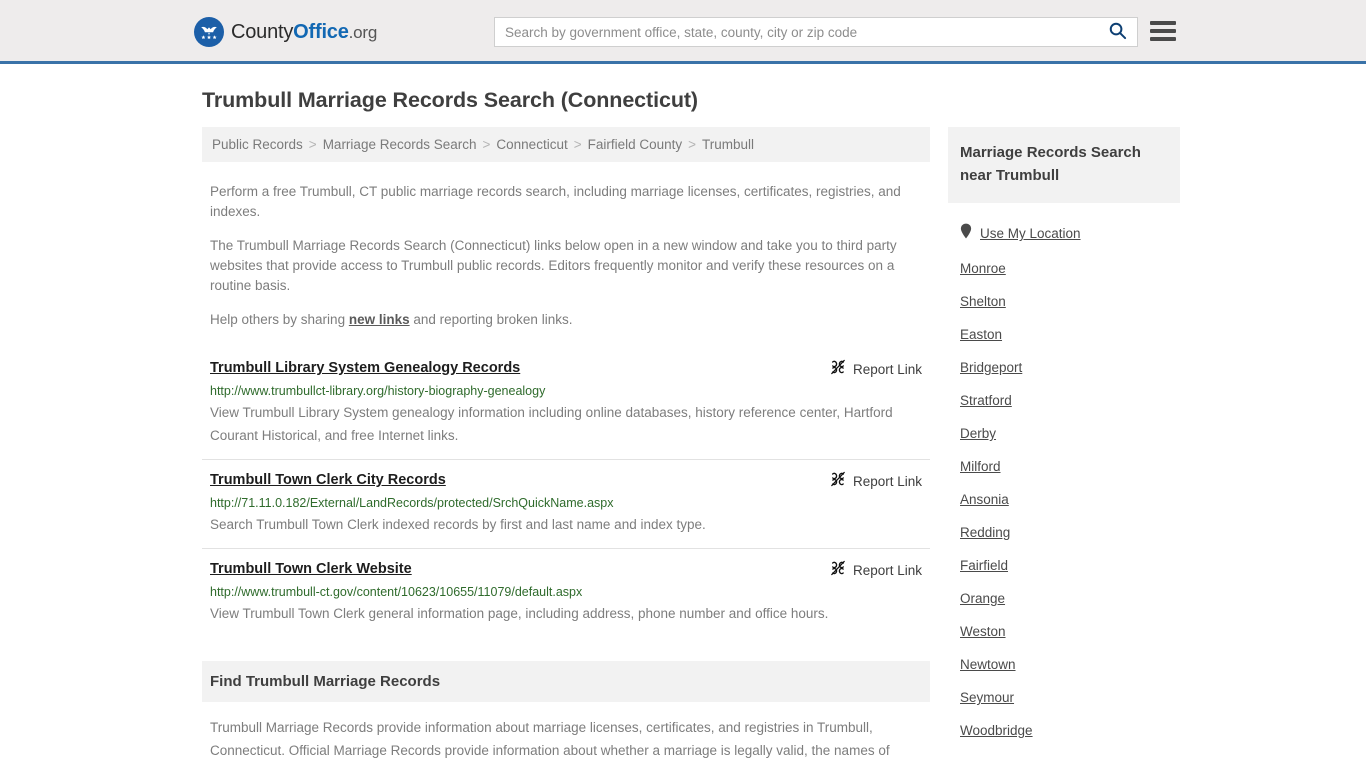  I want to click on sidebar-city-monroe: Monroe, so click(1064, 268).